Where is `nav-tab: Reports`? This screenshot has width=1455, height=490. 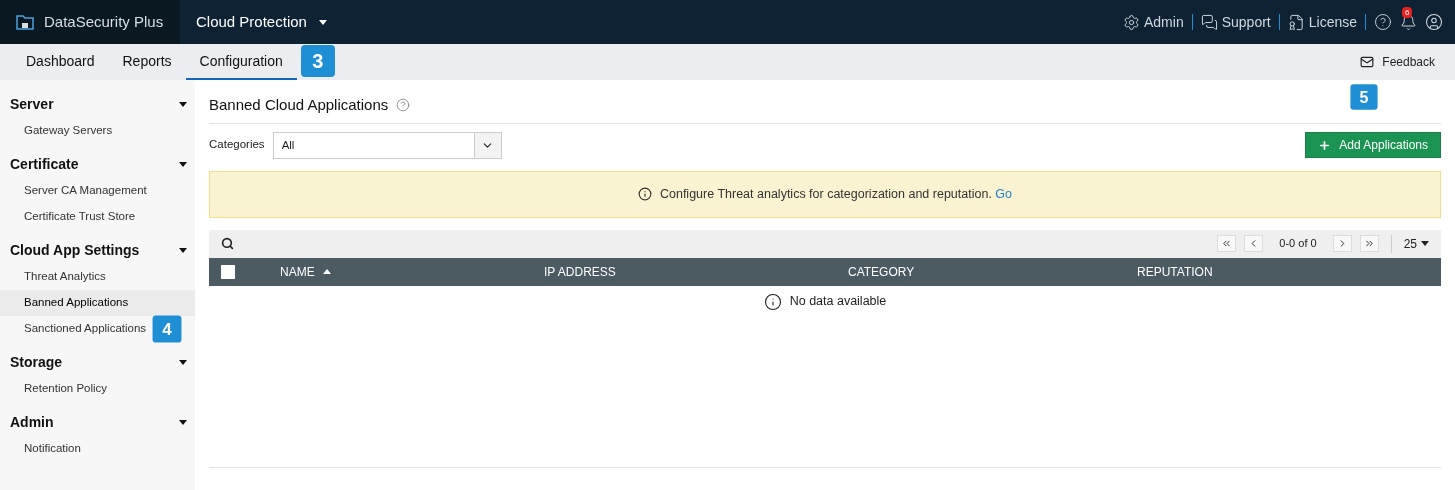
nav-tab: Reports is located at coordinates (147, 62).